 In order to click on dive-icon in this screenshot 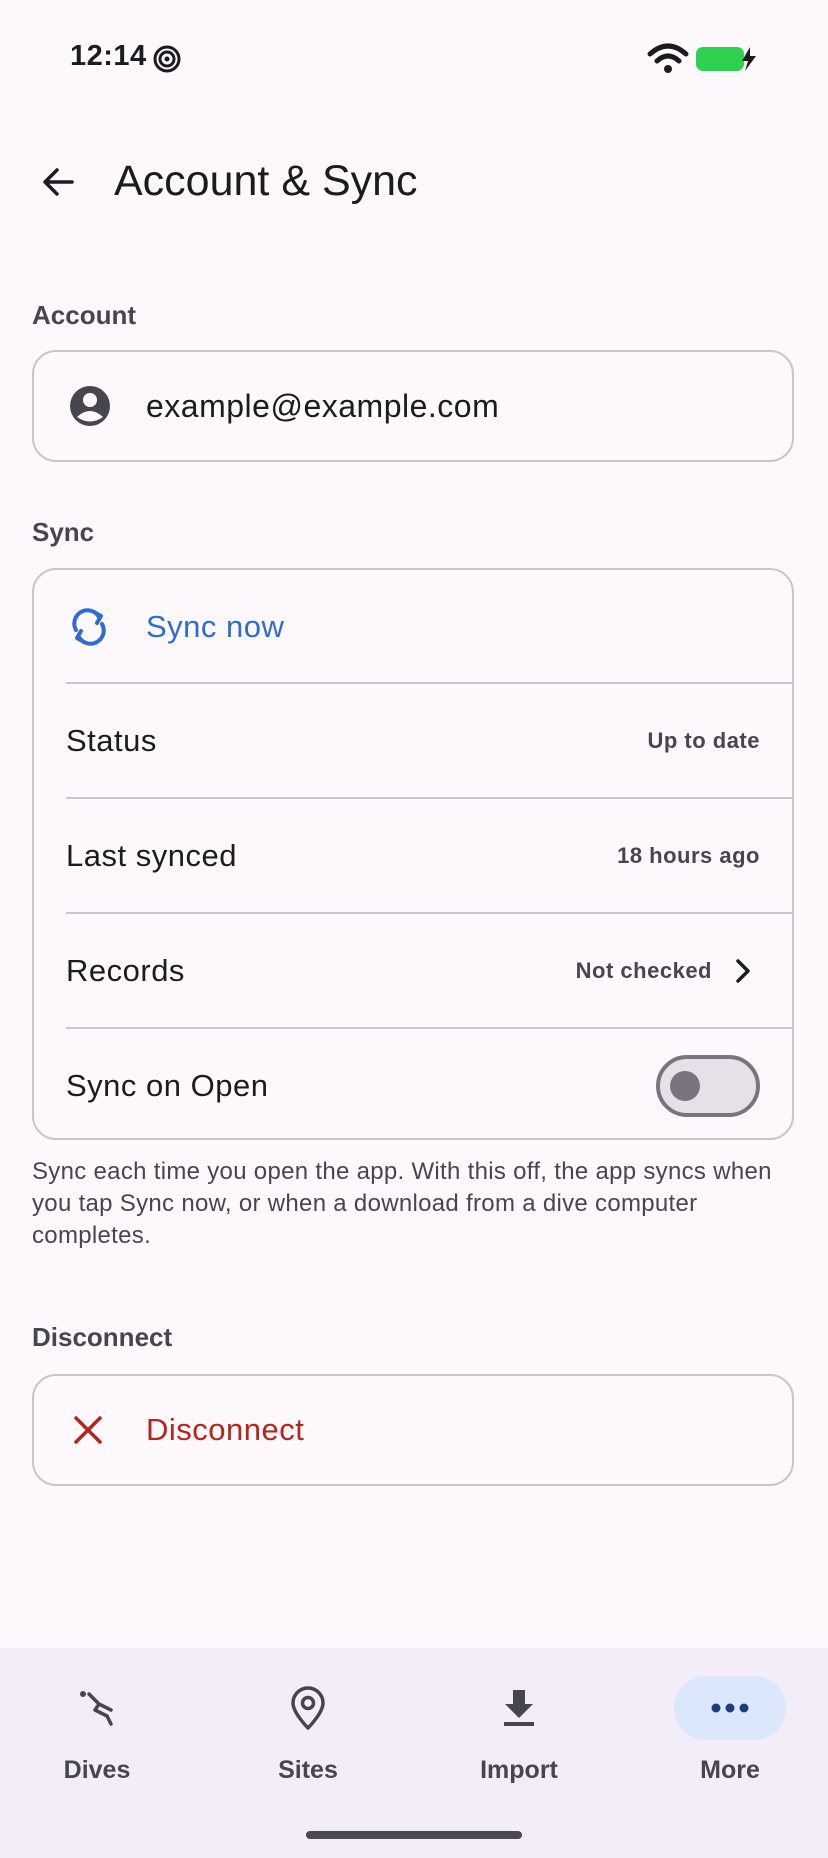, I will do `click(96, 1708)`.